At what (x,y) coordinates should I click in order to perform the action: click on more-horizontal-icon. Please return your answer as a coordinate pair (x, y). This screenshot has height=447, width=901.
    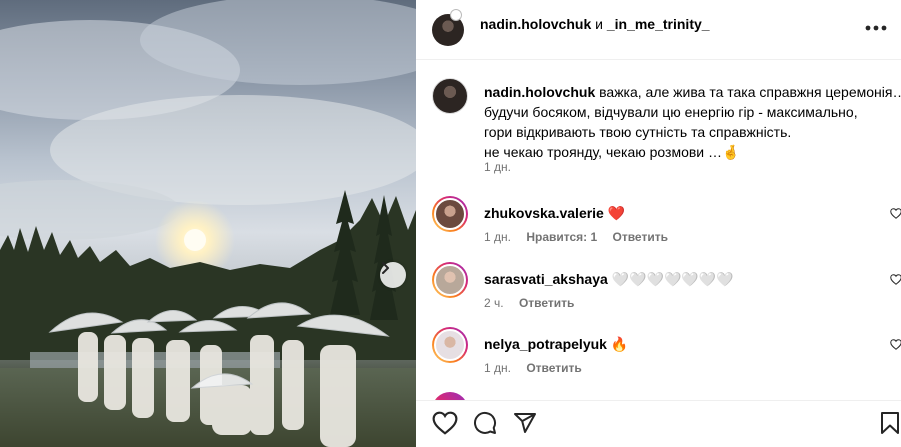
    Looking at the image, I should click on (876, 28).